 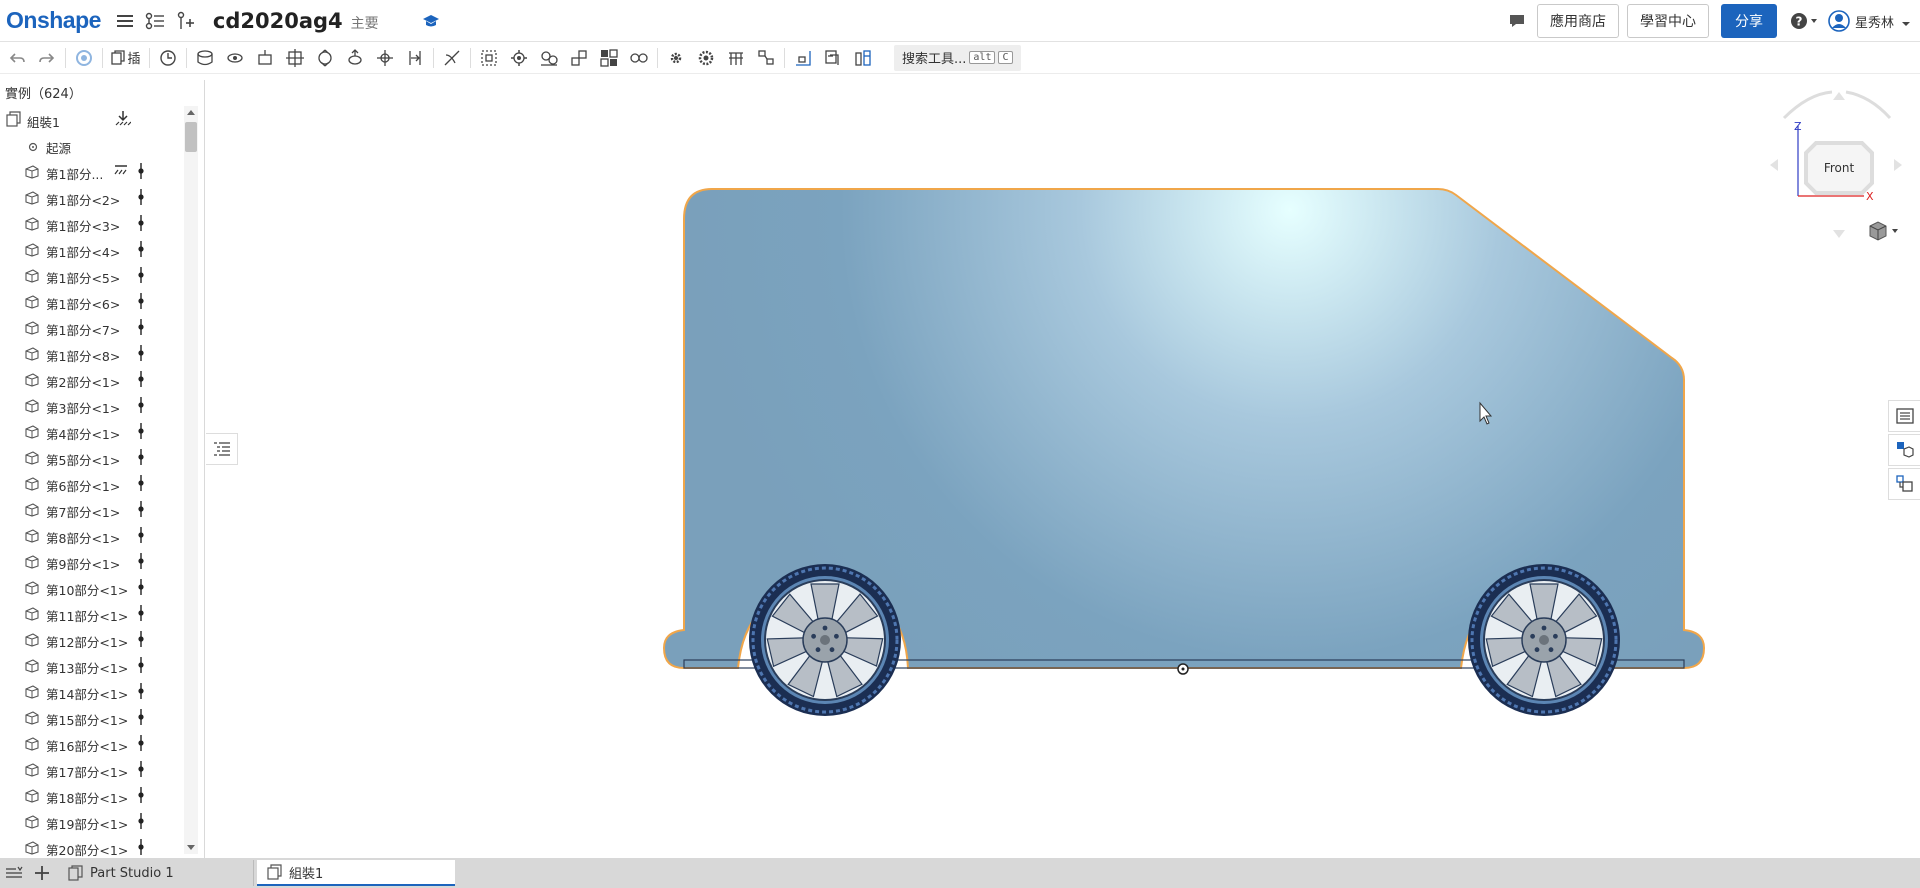 I want to click on comments-icon, so click(x=1517, y=21).